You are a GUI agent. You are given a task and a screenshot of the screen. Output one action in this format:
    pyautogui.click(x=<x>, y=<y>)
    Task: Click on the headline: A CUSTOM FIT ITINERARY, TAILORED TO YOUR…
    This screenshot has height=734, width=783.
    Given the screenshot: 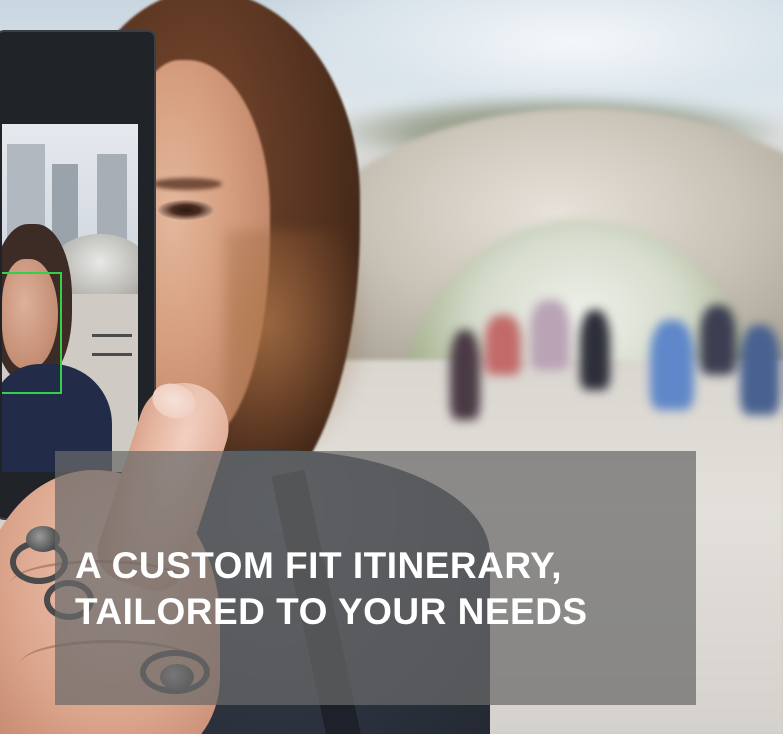 What is the action you would take?
    pyautogui.click(x=380, y=589)
    